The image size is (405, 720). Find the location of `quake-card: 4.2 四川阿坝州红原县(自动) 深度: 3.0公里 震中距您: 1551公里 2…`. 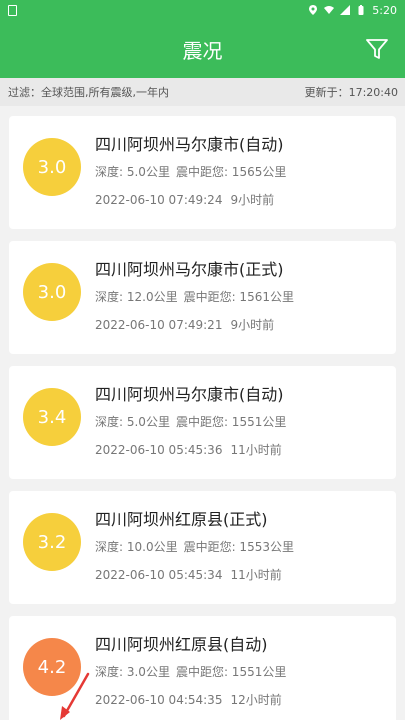

quake-card: 4.2 四川阿坝州红原县(自动) 深度: 3.0公里 震中距您: 1551公里 2… is located at coordinates (202, 668).